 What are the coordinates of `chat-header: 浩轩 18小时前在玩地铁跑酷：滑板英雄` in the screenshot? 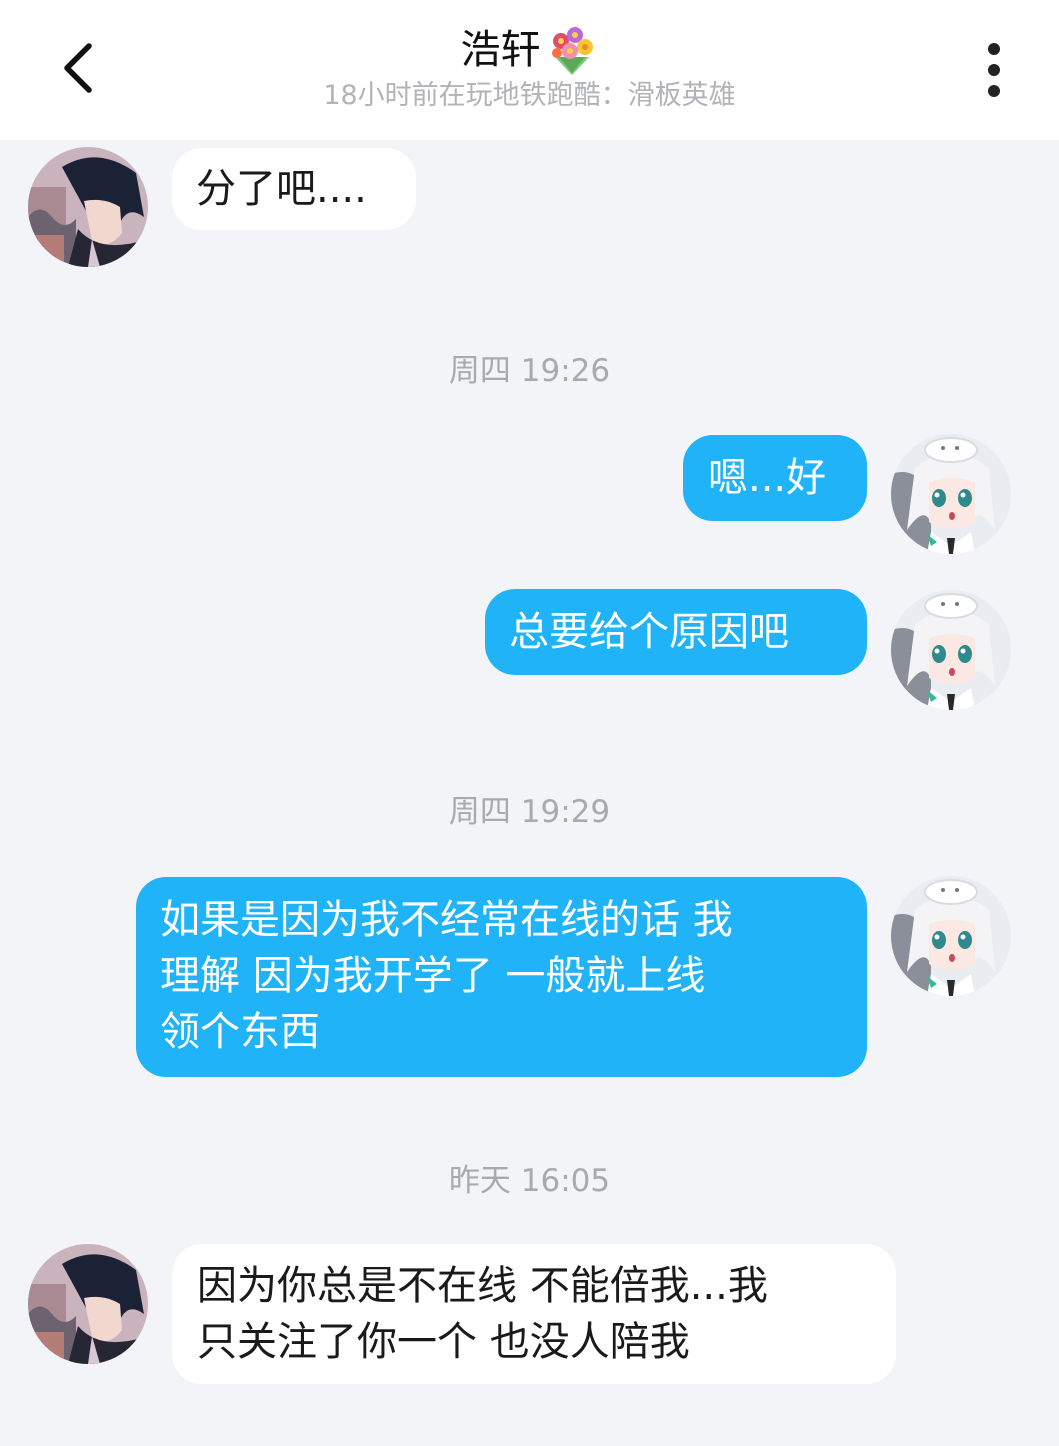 It's located at (529, 70).